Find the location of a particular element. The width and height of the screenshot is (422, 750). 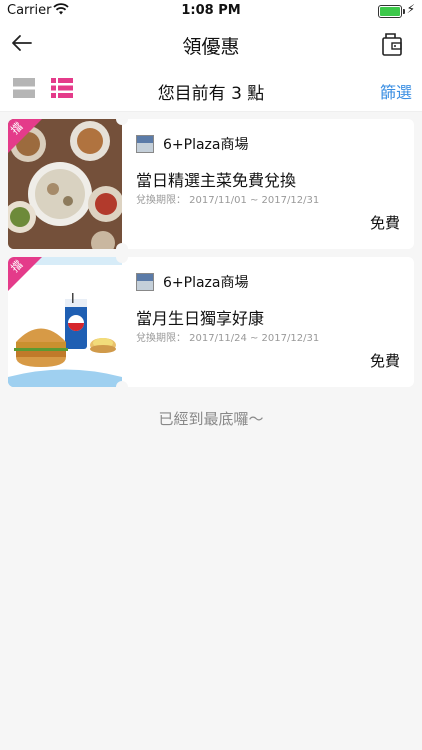

coupon-title: 當日精選主菜免費兌換 is located at coordinates (216, 180).